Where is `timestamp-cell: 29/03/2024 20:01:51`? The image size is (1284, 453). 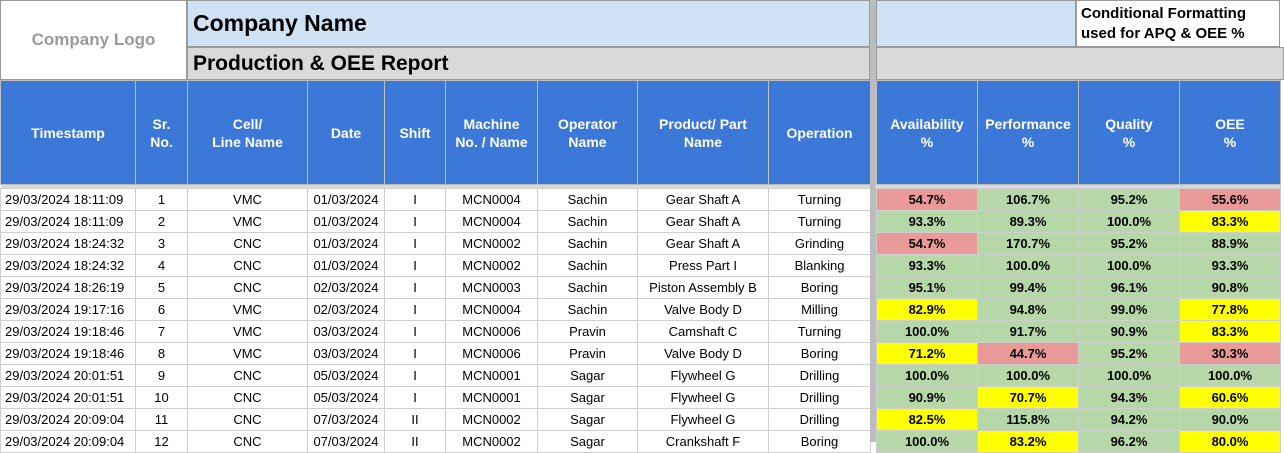 timestamp-cell: 29/03/2024 20:01:51 is located at coordinates (68, 397).